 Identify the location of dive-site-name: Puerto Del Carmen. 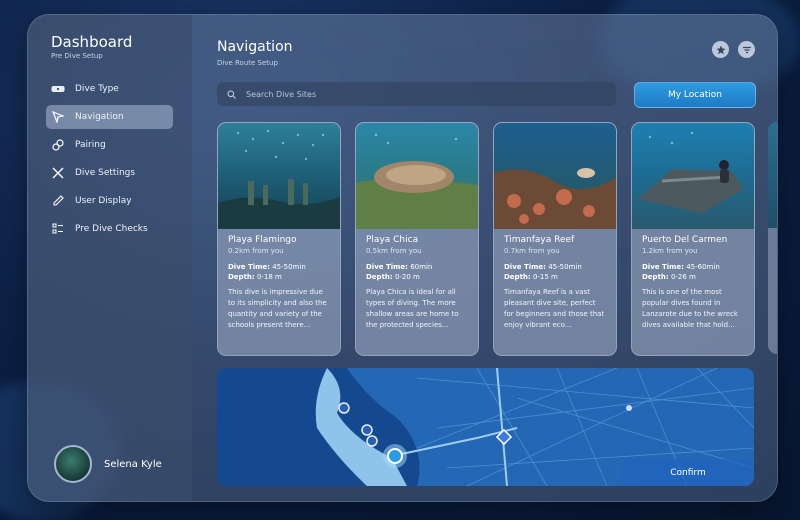
(685, 240).